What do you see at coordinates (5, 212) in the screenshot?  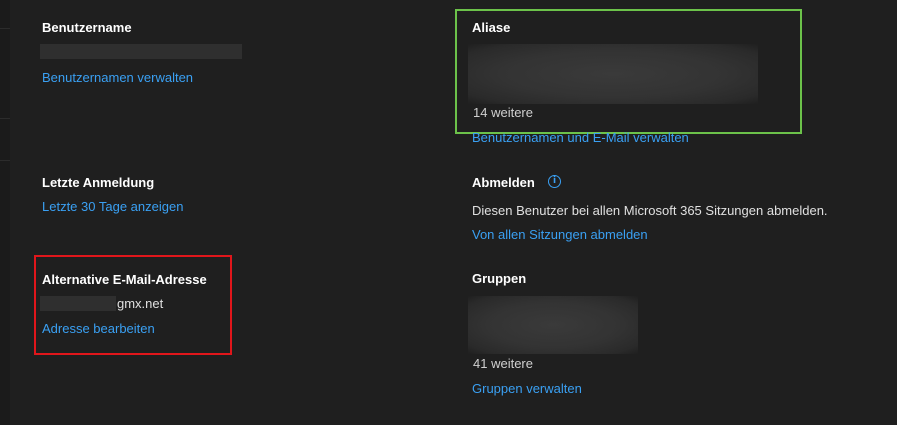 I see `left-edge-panel` at bounding box center [5, 212].